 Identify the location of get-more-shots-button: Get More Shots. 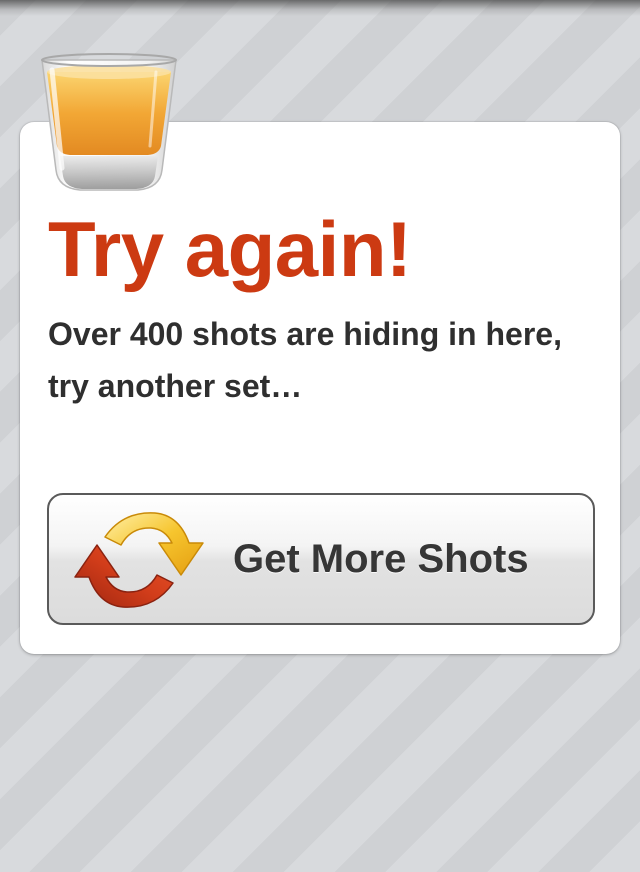
(321, 559).